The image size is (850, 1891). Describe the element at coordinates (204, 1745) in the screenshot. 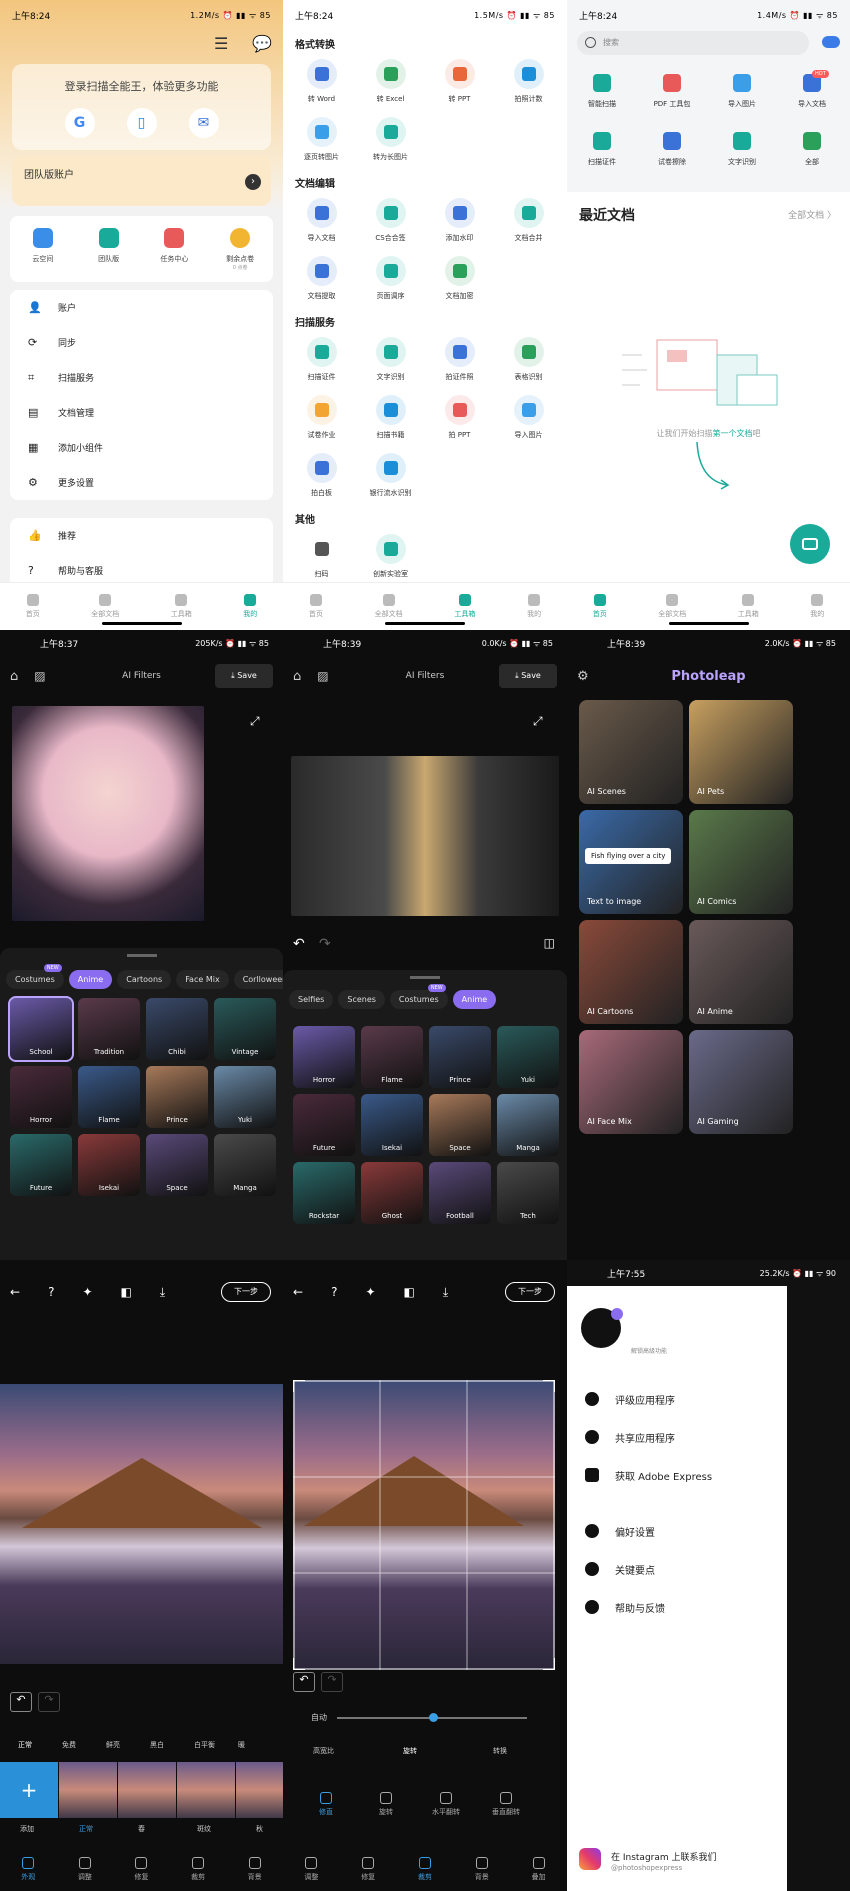

I see `filter-category: 白平衡` at that location.